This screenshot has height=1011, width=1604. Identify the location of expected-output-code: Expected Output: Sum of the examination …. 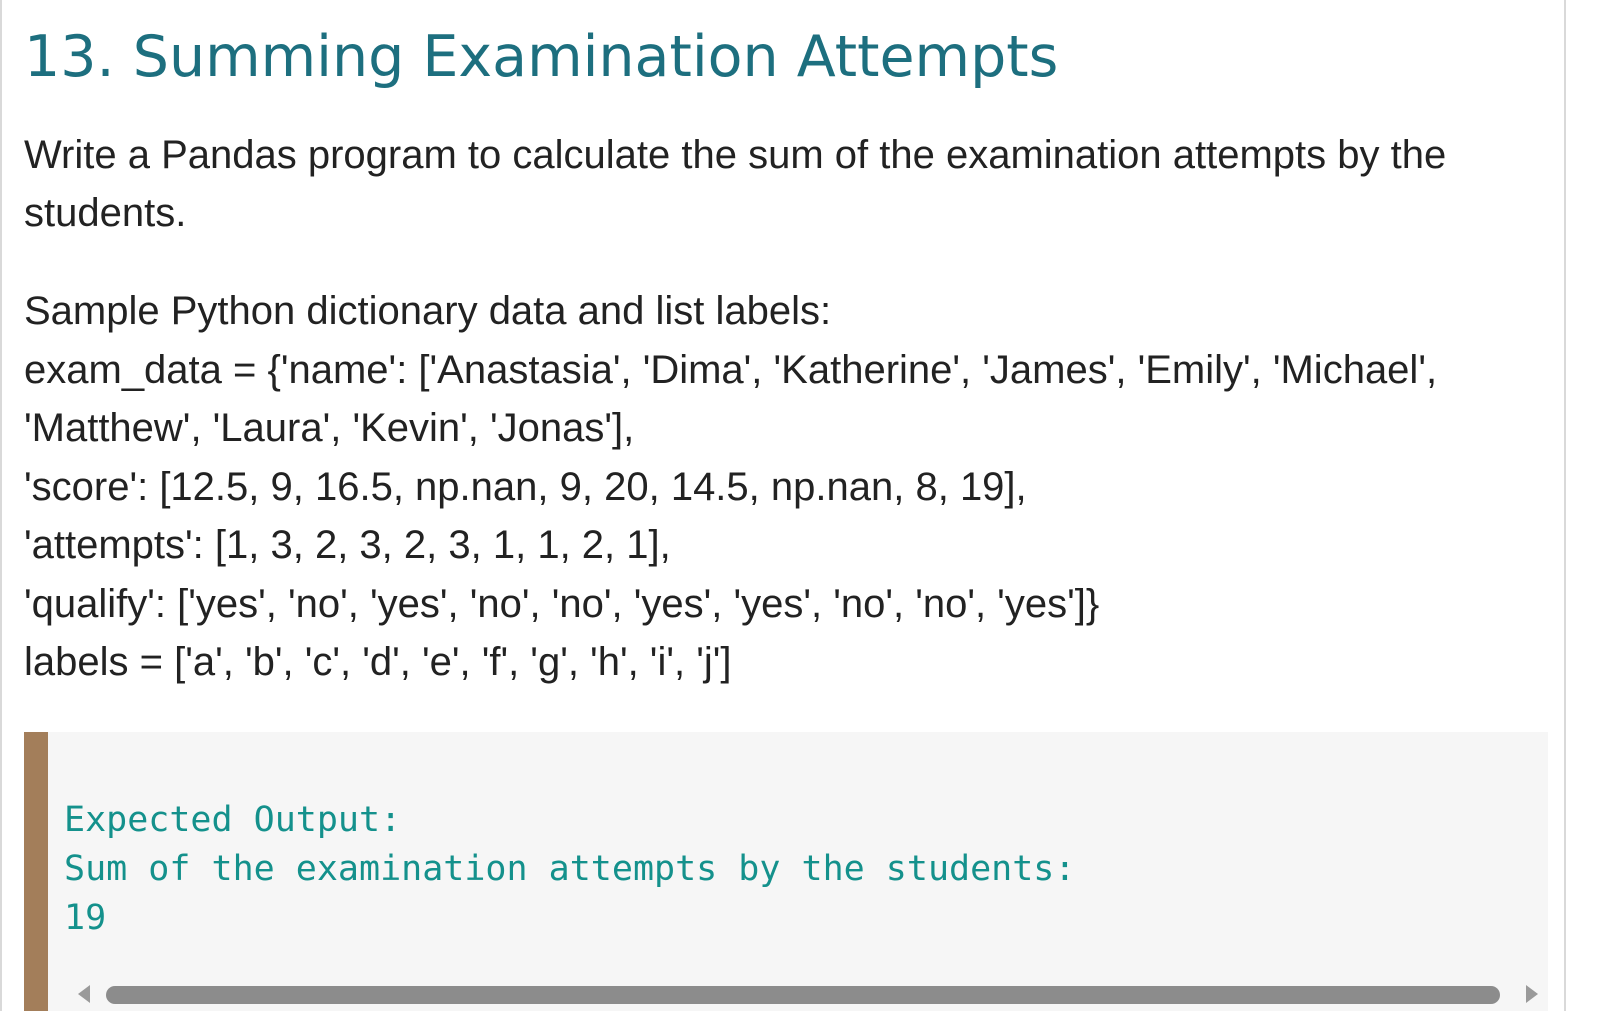
(569, 869).